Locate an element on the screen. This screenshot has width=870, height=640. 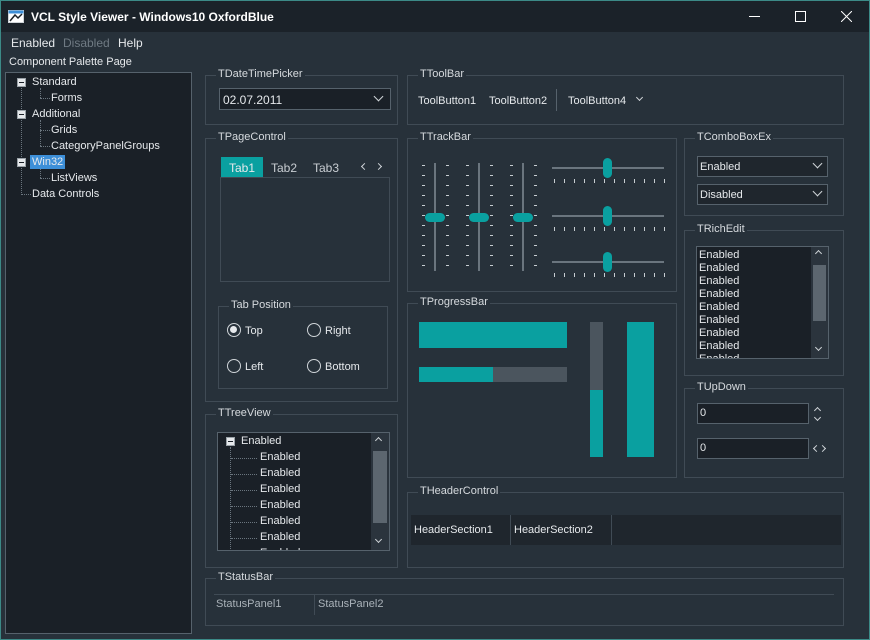
radio-bottom-label: Bottom is located at coordinates (342, 367).